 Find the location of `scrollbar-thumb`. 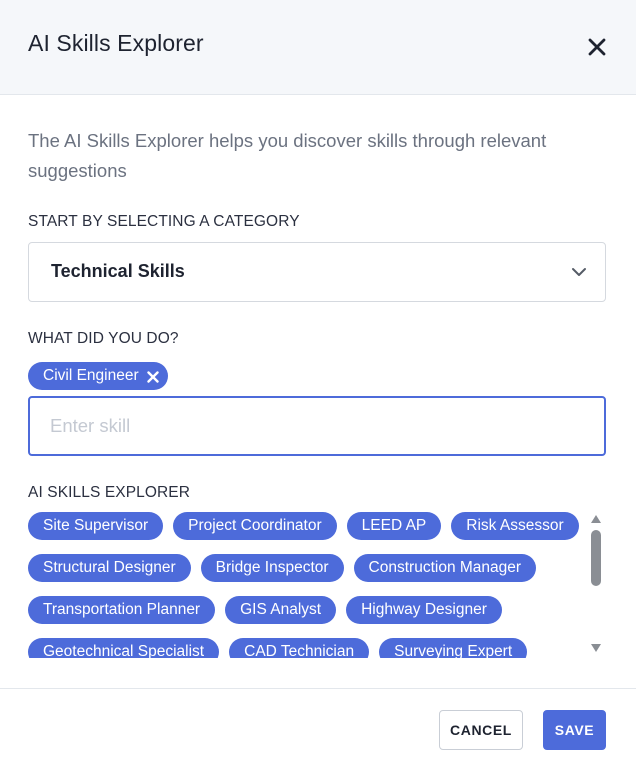

scrollbar-thumb is located at coordinates (596, 558).